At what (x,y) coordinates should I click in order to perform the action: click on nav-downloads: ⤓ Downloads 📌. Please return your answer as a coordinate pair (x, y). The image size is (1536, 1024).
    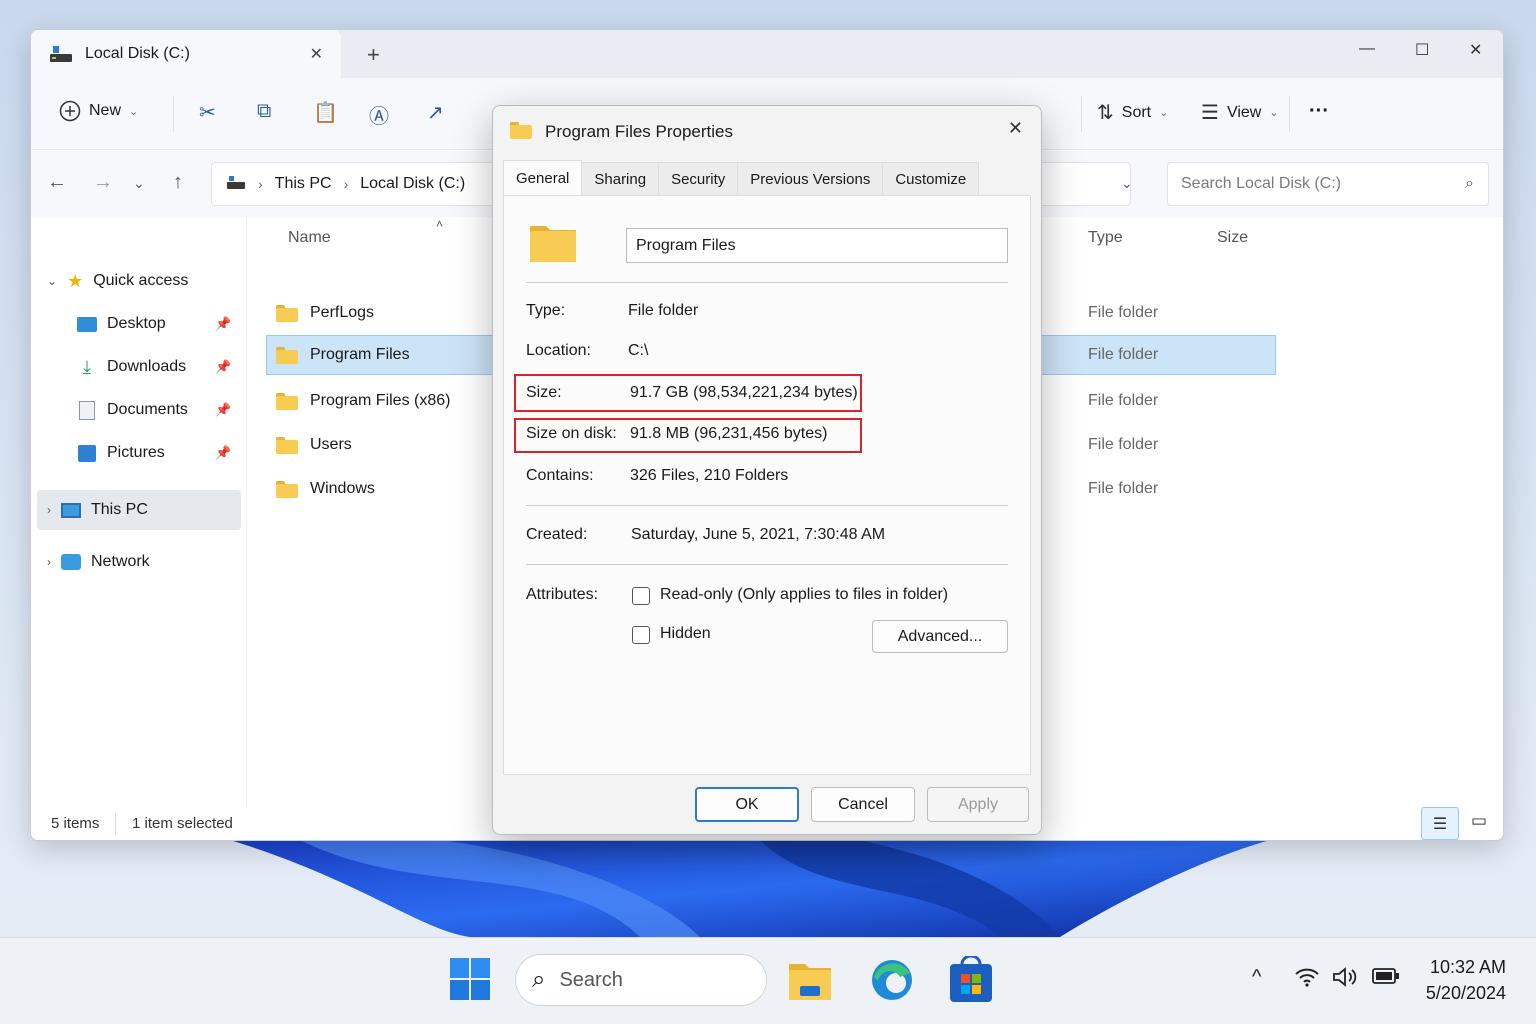
    Looking at the image, I should click on (162, 367).